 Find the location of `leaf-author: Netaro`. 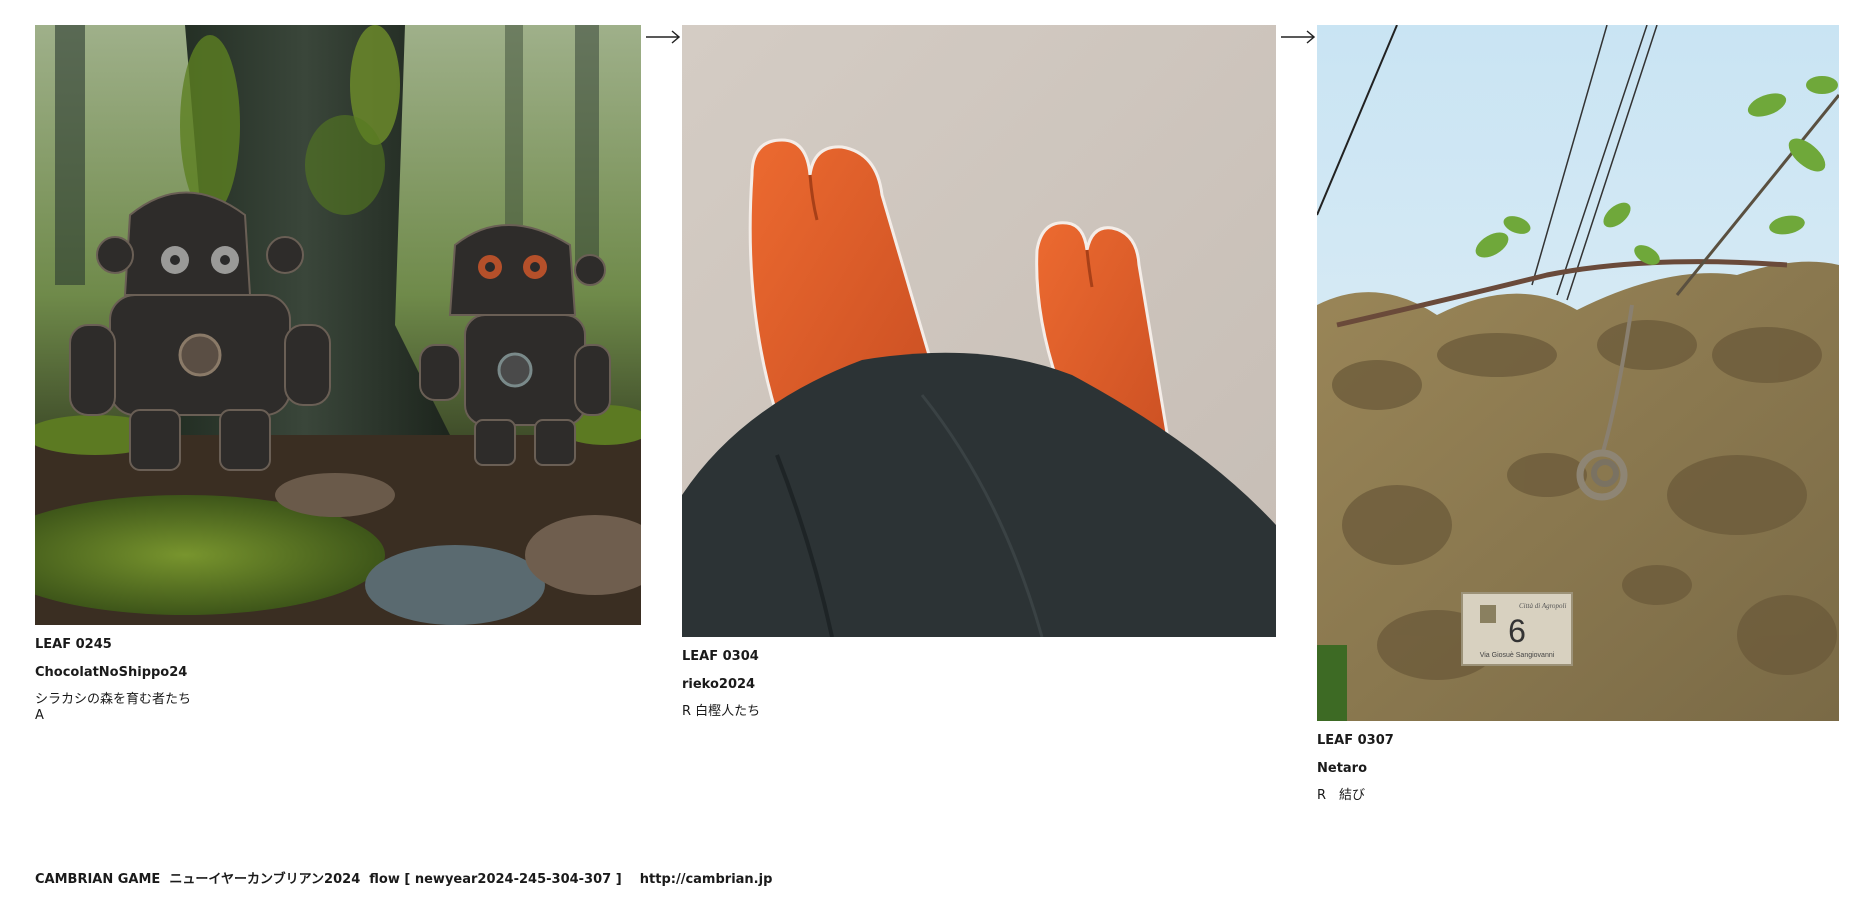

leaf-author: Netaro is located at coordinates (1342, 768).